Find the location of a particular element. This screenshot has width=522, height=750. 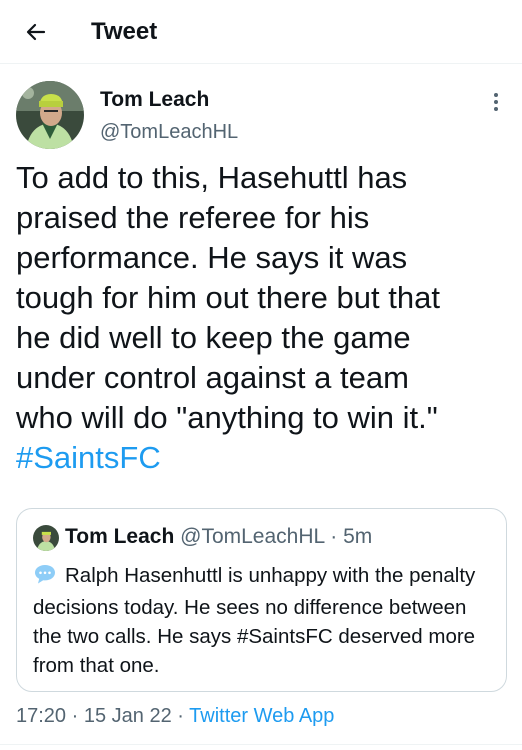

page-title: Tweet is located at coordinates (124, 31).